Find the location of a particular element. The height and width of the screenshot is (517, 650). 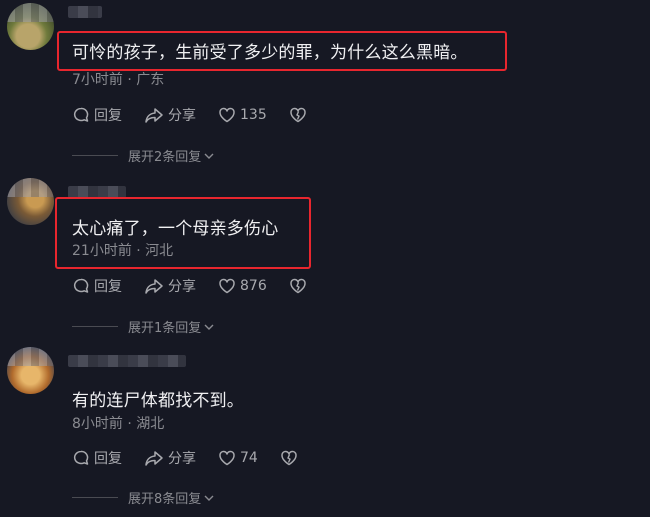

expand-label: 展开8条回复 is located at coordinates (165, 499).